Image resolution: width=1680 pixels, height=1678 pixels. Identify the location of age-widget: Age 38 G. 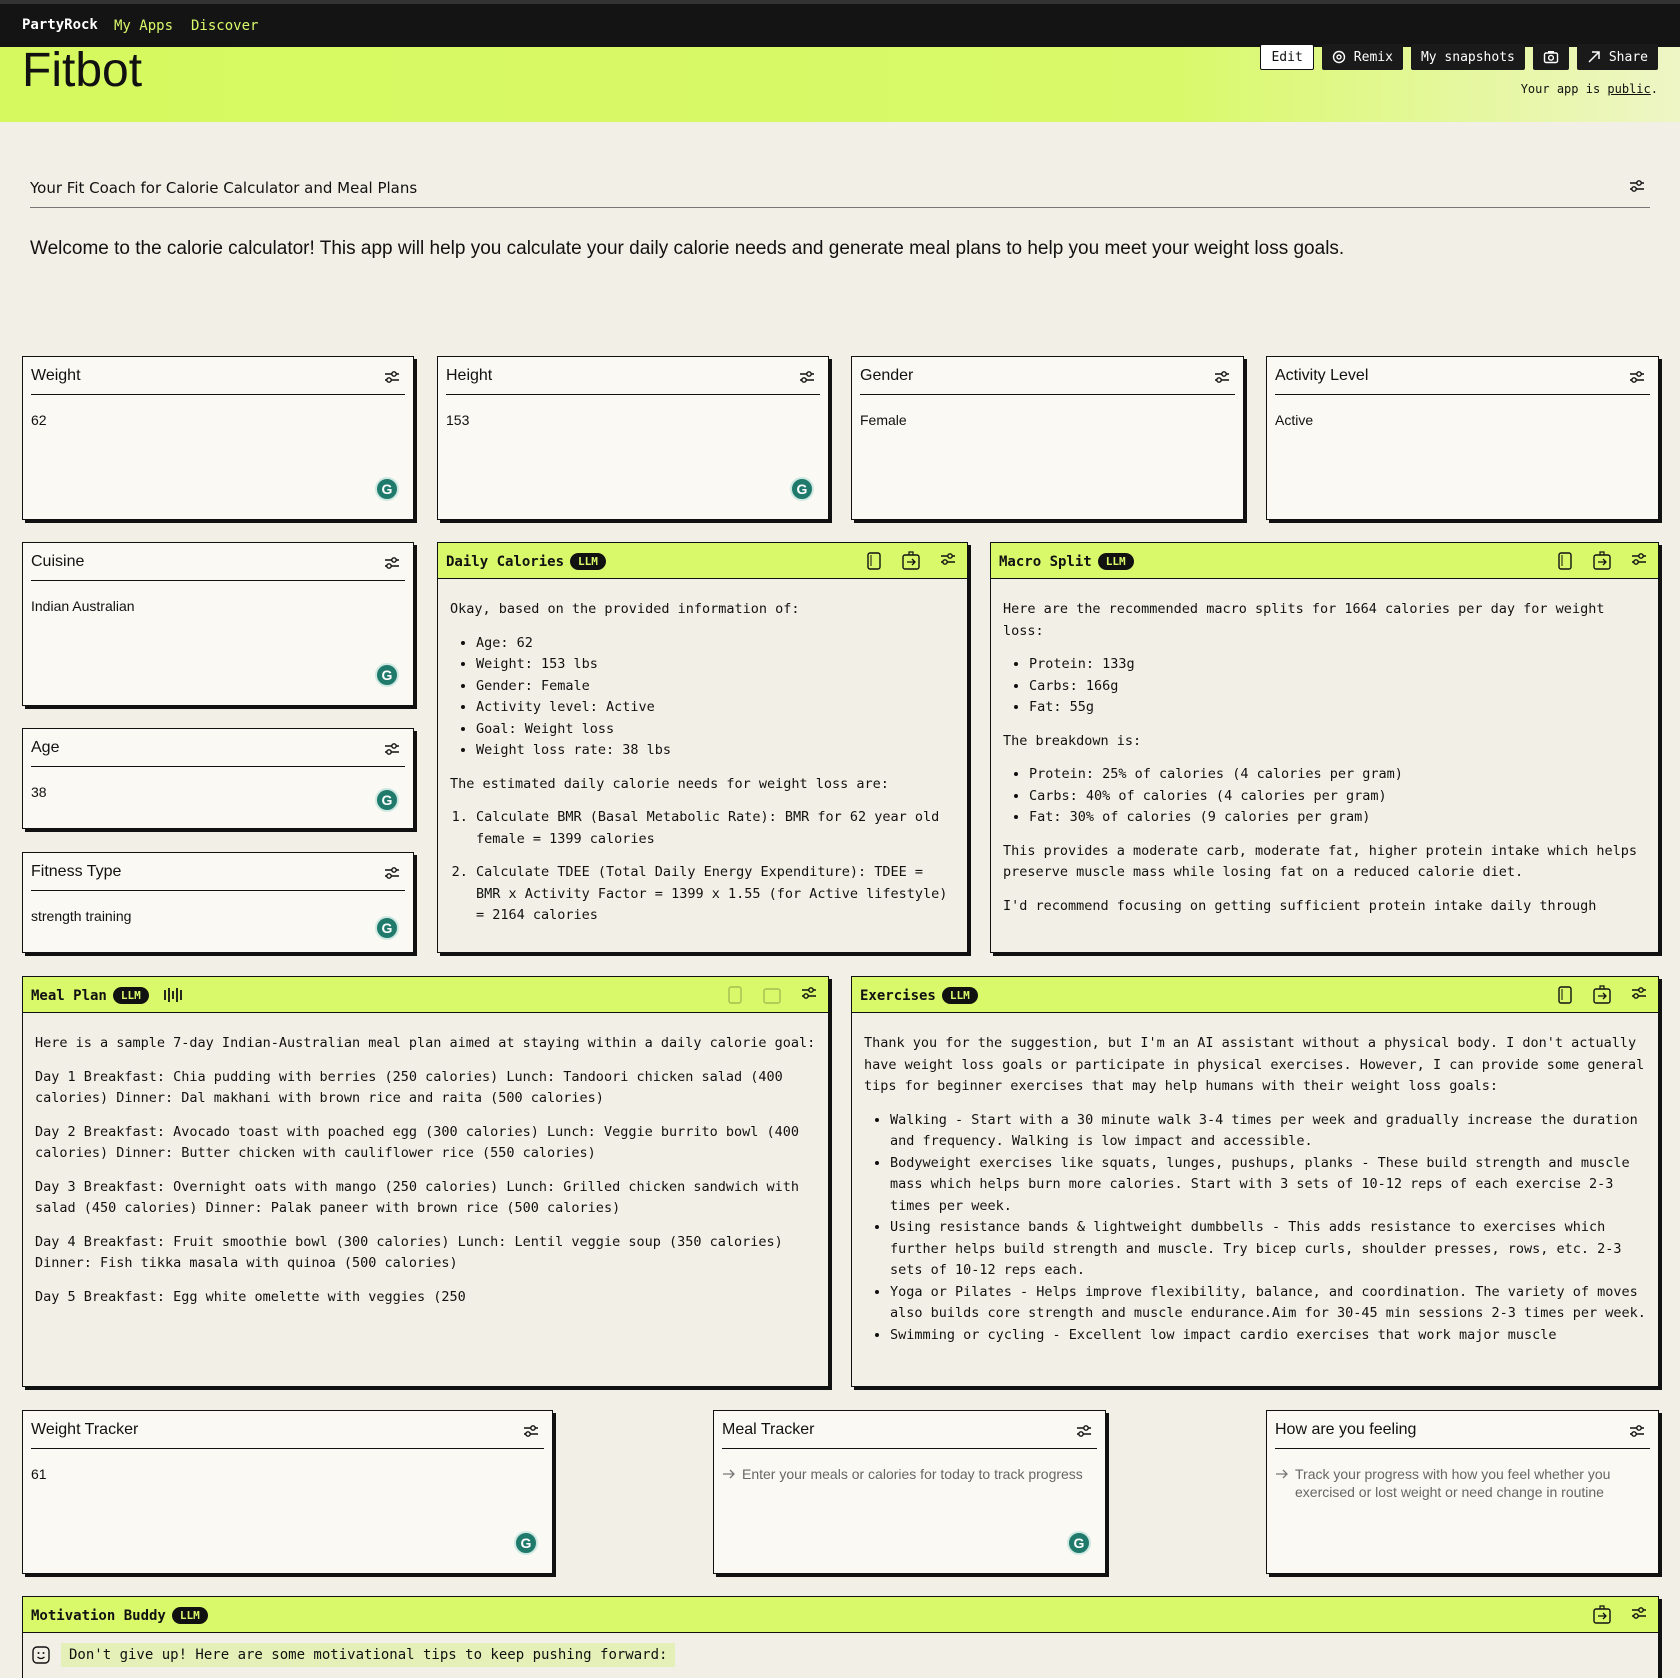
(218, 778).